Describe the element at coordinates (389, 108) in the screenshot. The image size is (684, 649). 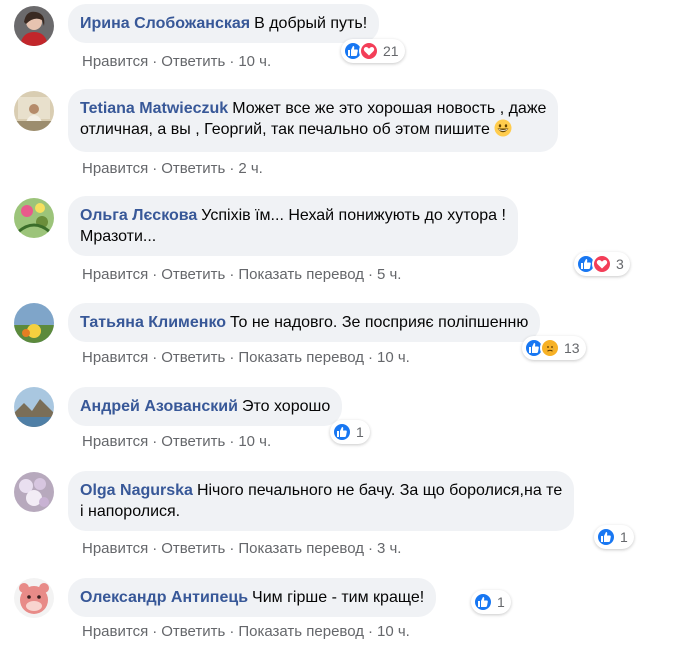
I see `comment-text: Может все же это хорошая новость , даже` at that location.